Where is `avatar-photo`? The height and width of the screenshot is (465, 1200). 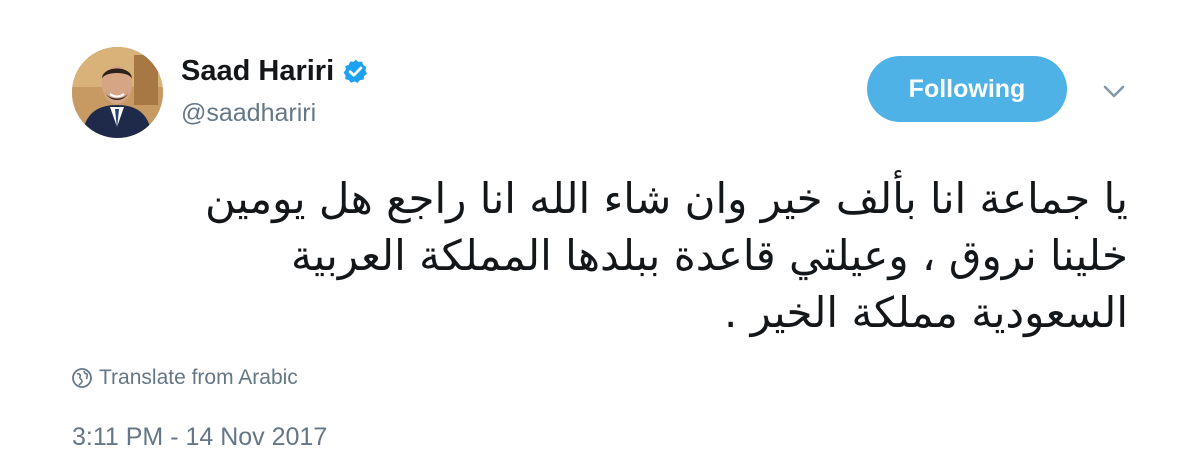 avatar-photo is located at coordinates (117, 92).